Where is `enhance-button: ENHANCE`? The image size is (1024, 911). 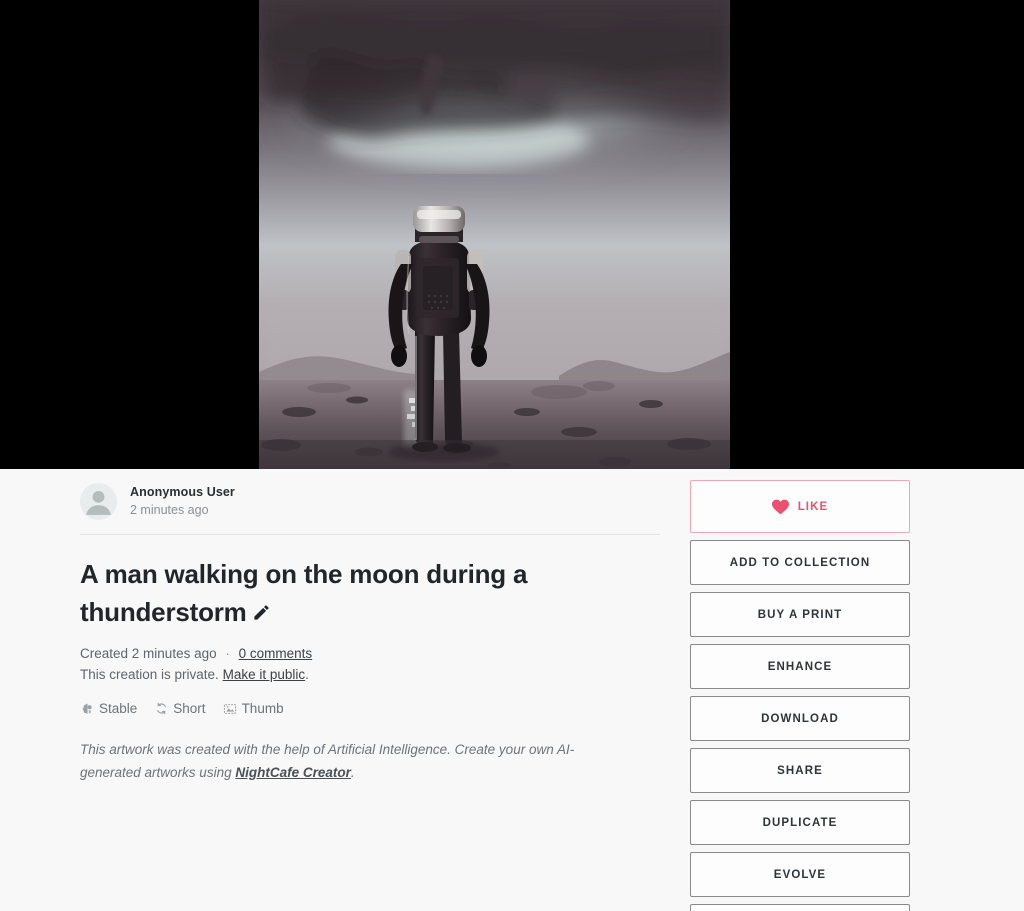
enhance-button: ENHANCE is located at coordinates (800, 666).